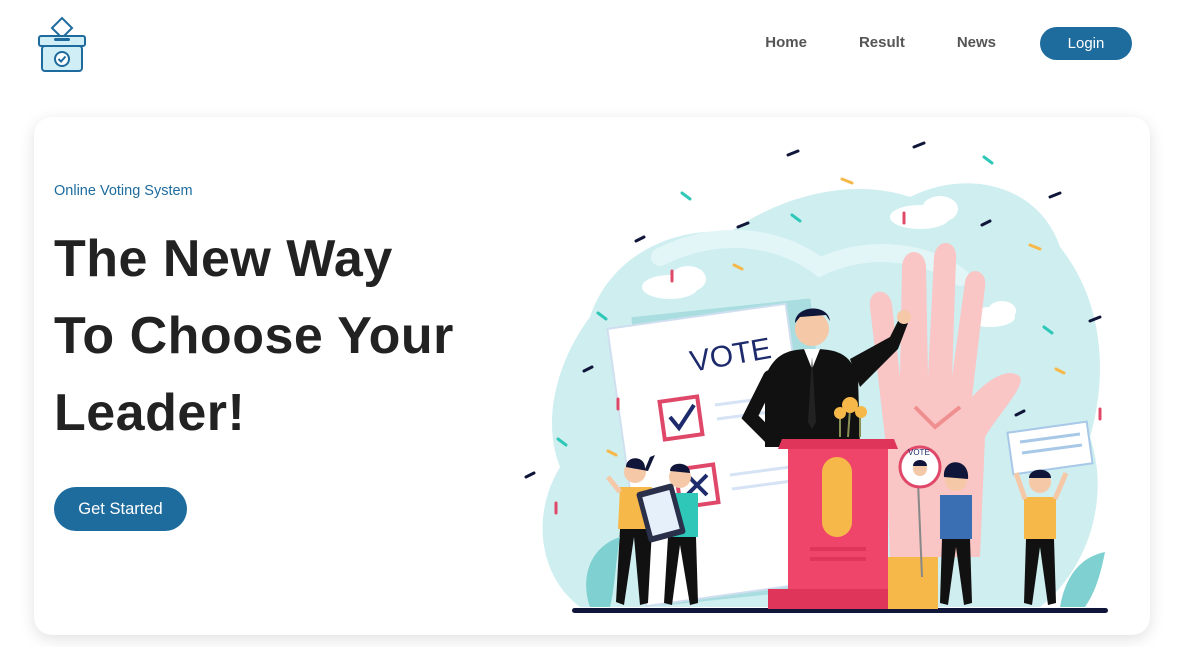  I want to click on login-button: Login, so click(1086, 43).